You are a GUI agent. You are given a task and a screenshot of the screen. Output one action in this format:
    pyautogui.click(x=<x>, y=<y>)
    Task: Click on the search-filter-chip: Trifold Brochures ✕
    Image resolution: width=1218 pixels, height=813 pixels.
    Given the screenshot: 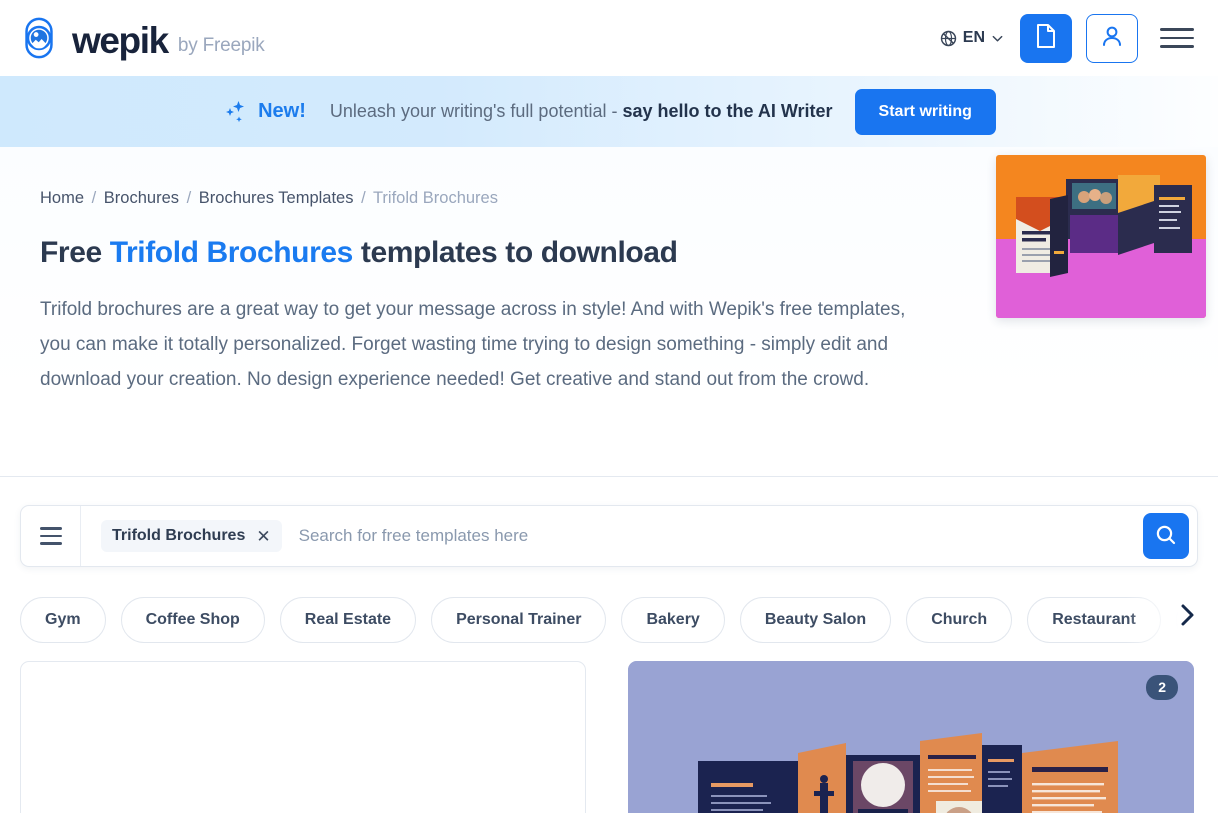 What is the action you would take?
    pyautogui.click(x=191, y=536)
    